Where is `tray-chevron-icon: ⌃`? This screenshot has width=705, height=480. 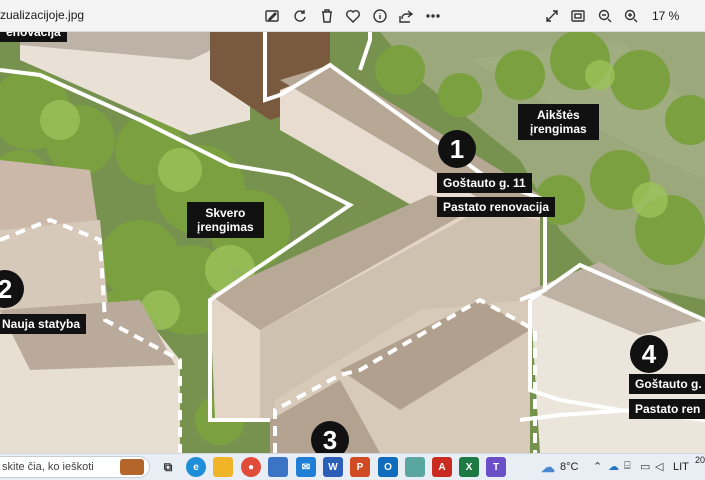 tray-chevron-icon: ⌃ is located at coordinates (597, 466).